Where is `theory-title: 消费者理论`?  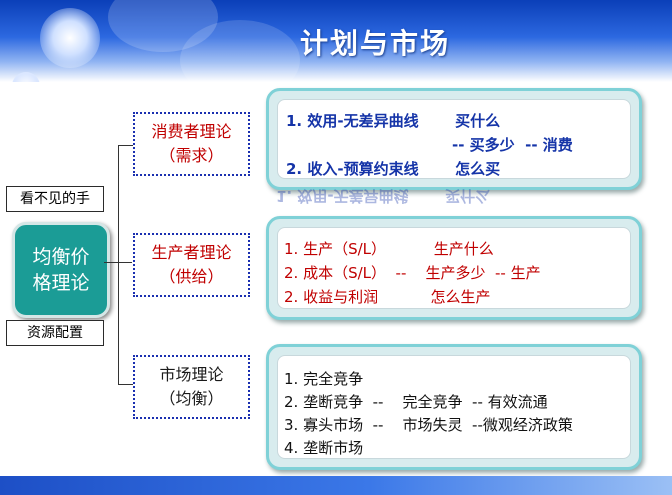
theory-title: 消费者理论 is located at coordinates (191, 131).